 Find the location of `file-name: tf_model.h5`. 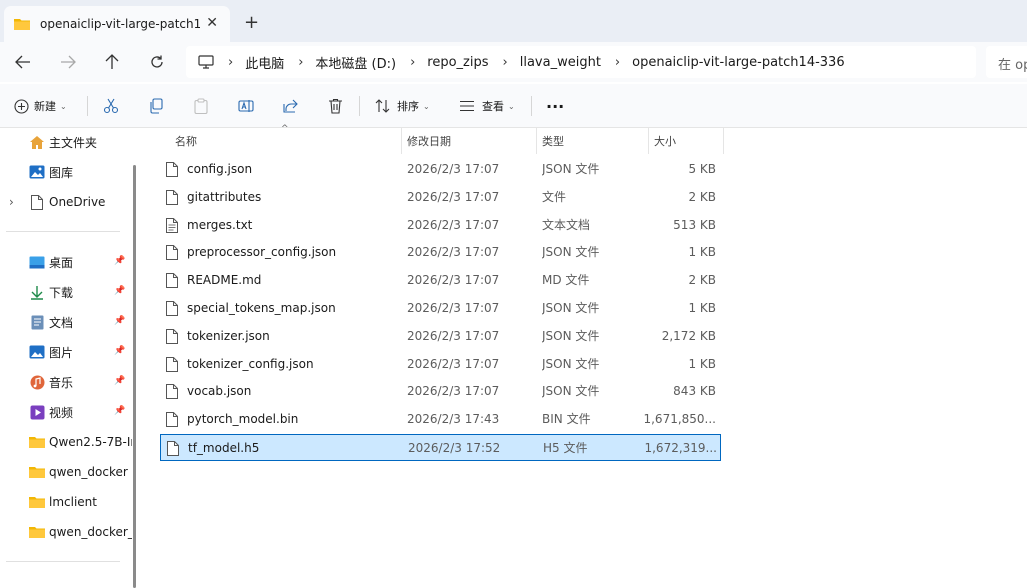

file-name: tf_model.h5 is located at coordinates (224, 448).